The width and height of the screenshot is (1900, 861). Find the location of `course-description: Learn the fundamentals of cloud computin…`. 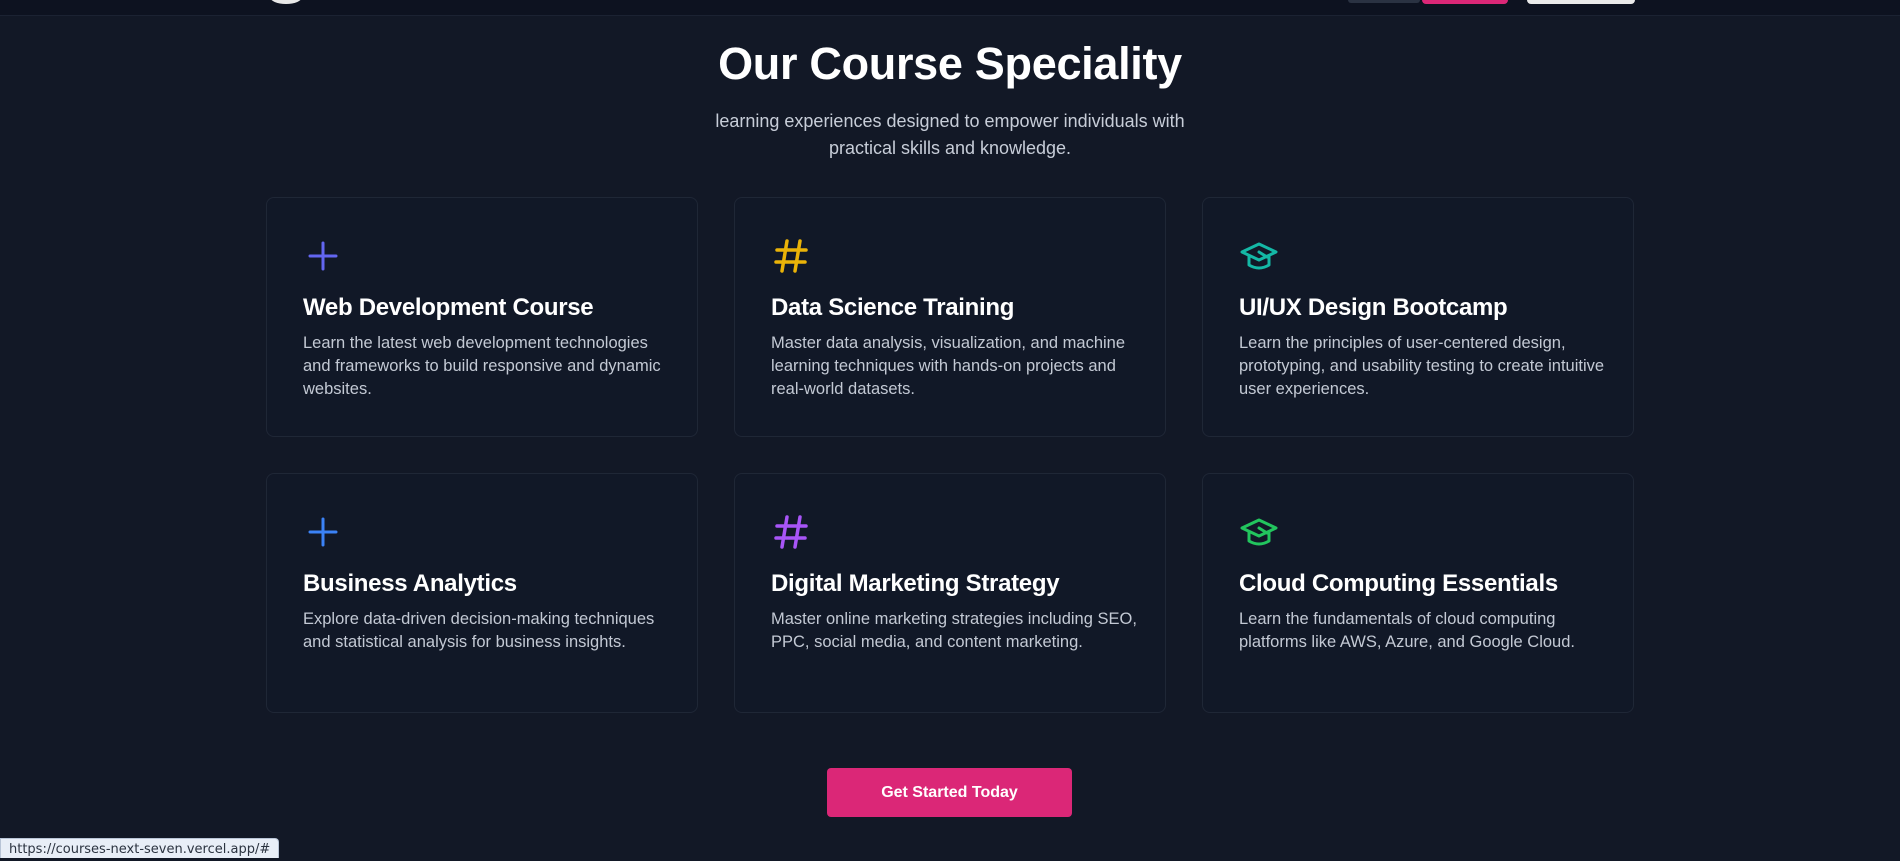

course-description: Learn the fundamentals of cloud computin… is located at coordinates (1407, 630).